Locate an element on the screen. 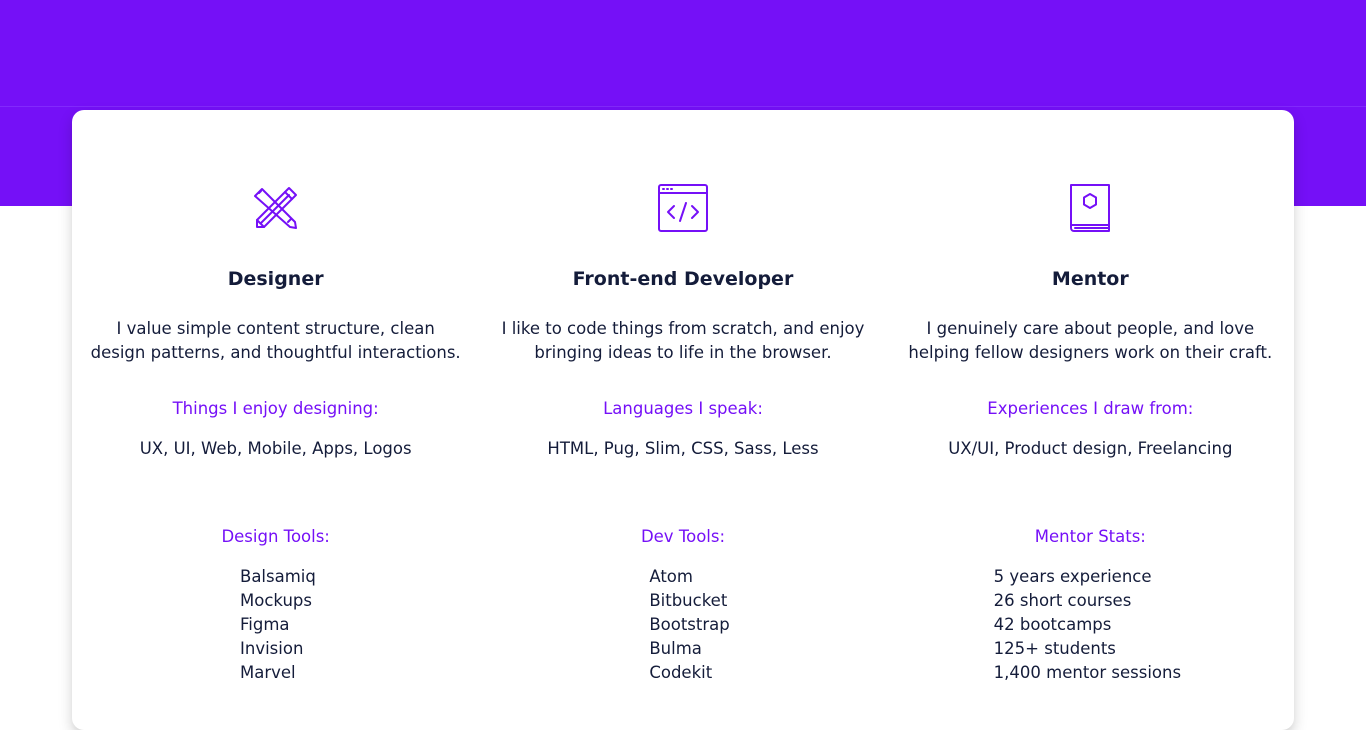  column-title: Designer is located at coordinates (275, 279).